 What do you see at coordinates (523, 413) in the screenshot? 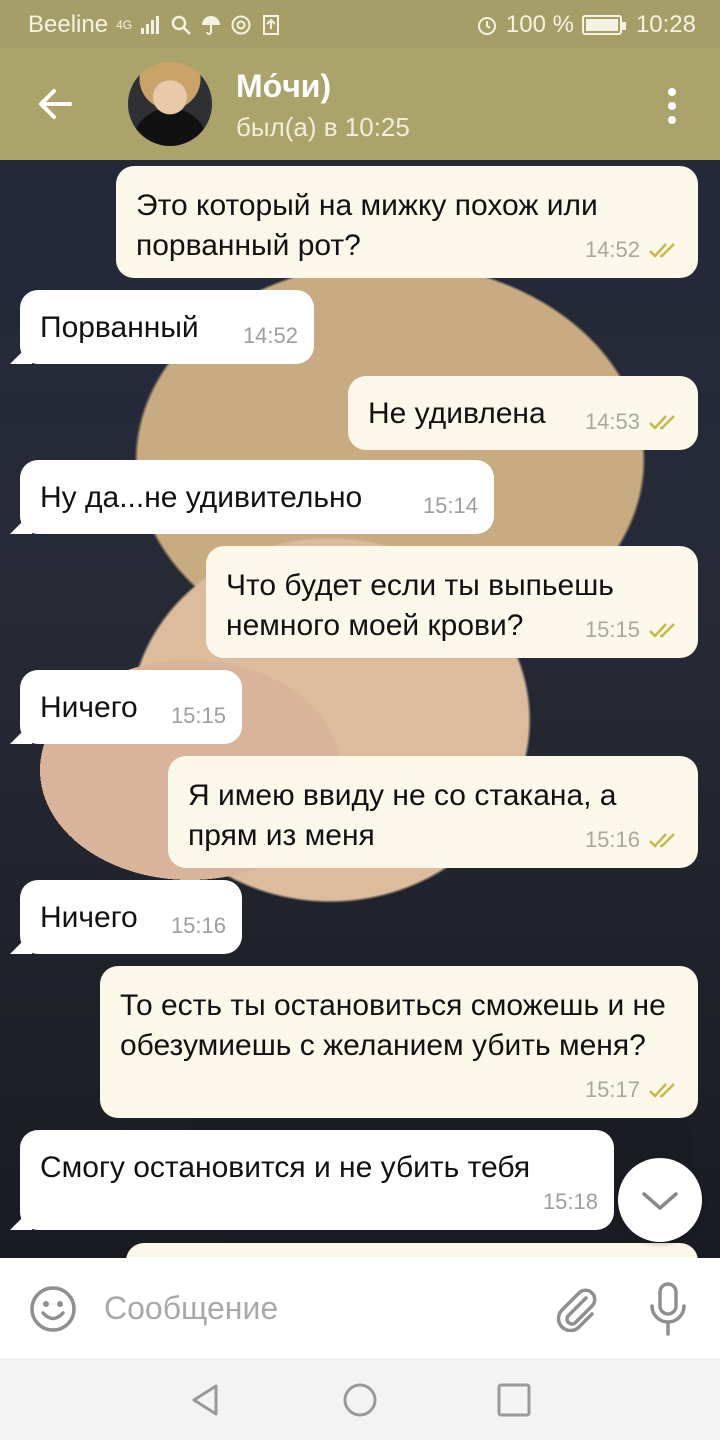
I see `message-outgoing: Не удивлена 14:53` at bounding box center [523, 413].